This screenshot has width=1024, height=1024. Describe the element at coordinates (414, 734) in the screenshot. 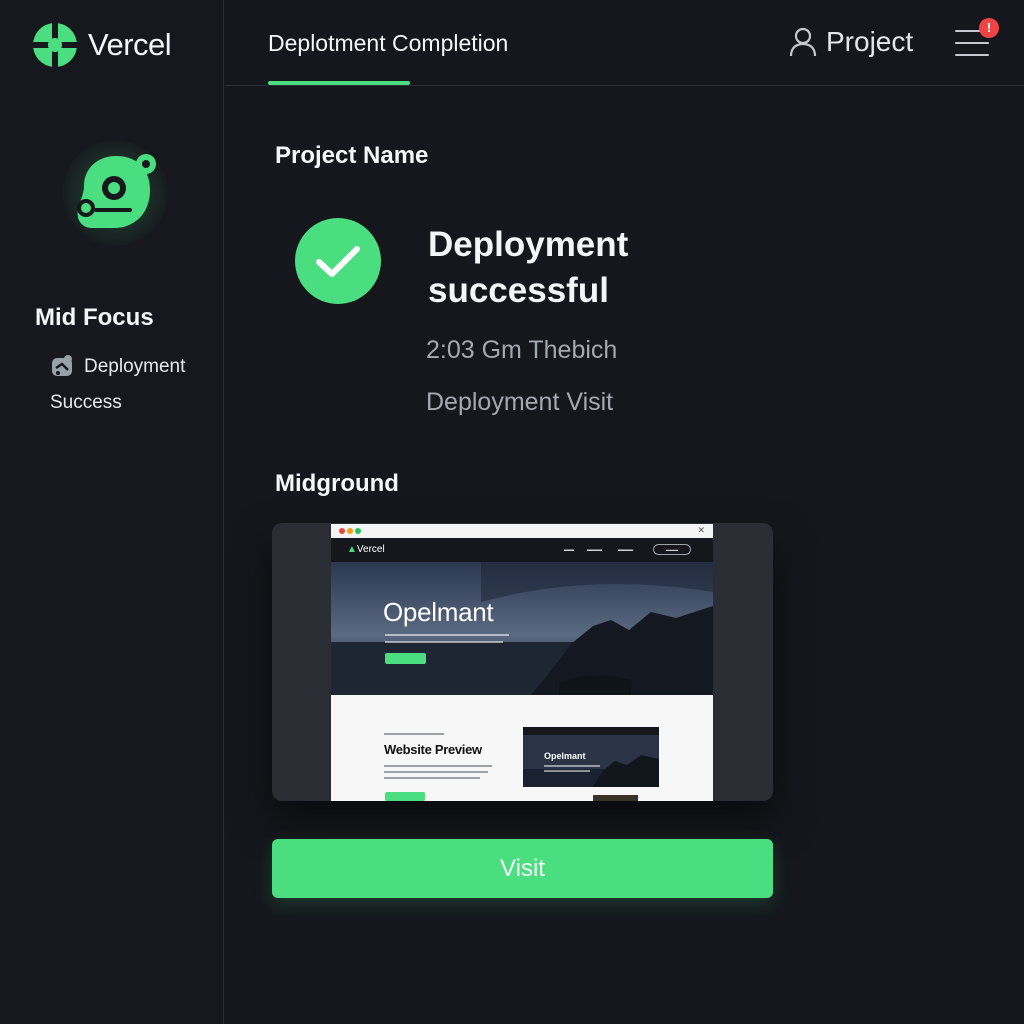

I see `section-eyebrow` at that location.